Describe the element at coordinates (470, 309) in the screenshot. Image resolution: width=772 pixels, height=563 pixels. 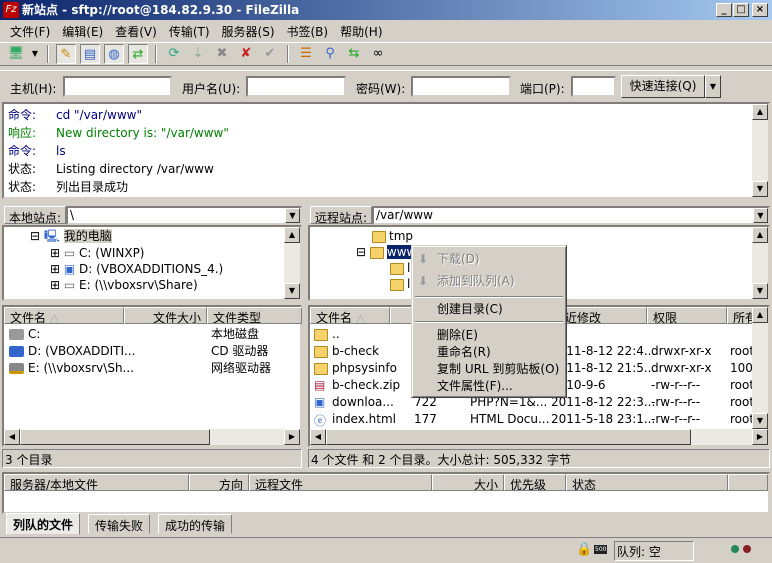
I see `menu-item-create-directory: 创建目录(C)` at that location.